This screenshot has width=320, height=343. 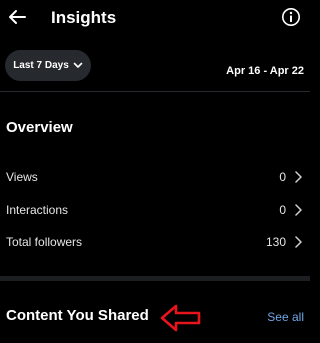 I want to click on arrow-left-icon, so click(x=17, y=17).